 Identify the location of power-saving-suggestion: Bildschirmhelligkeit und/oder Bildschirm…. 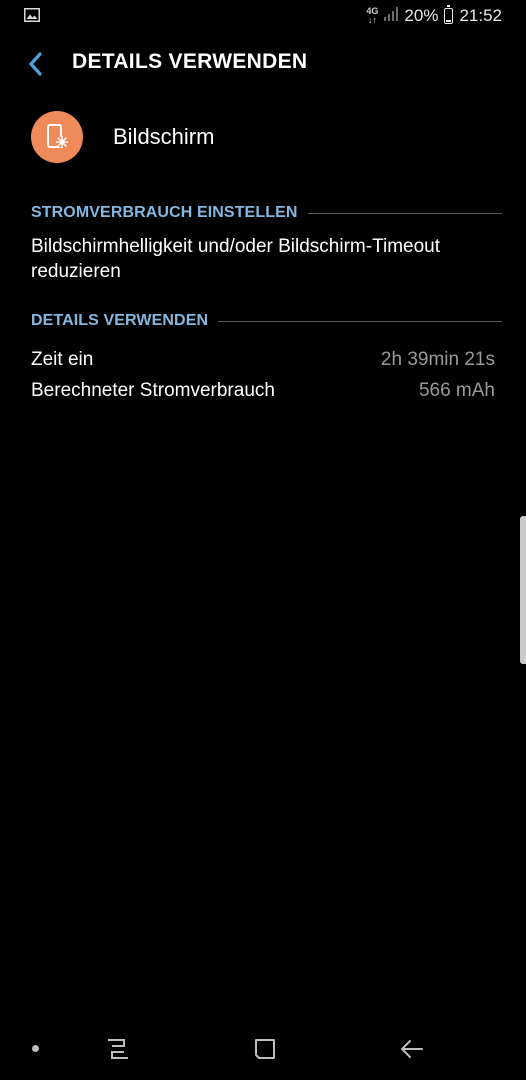
(268, 259).